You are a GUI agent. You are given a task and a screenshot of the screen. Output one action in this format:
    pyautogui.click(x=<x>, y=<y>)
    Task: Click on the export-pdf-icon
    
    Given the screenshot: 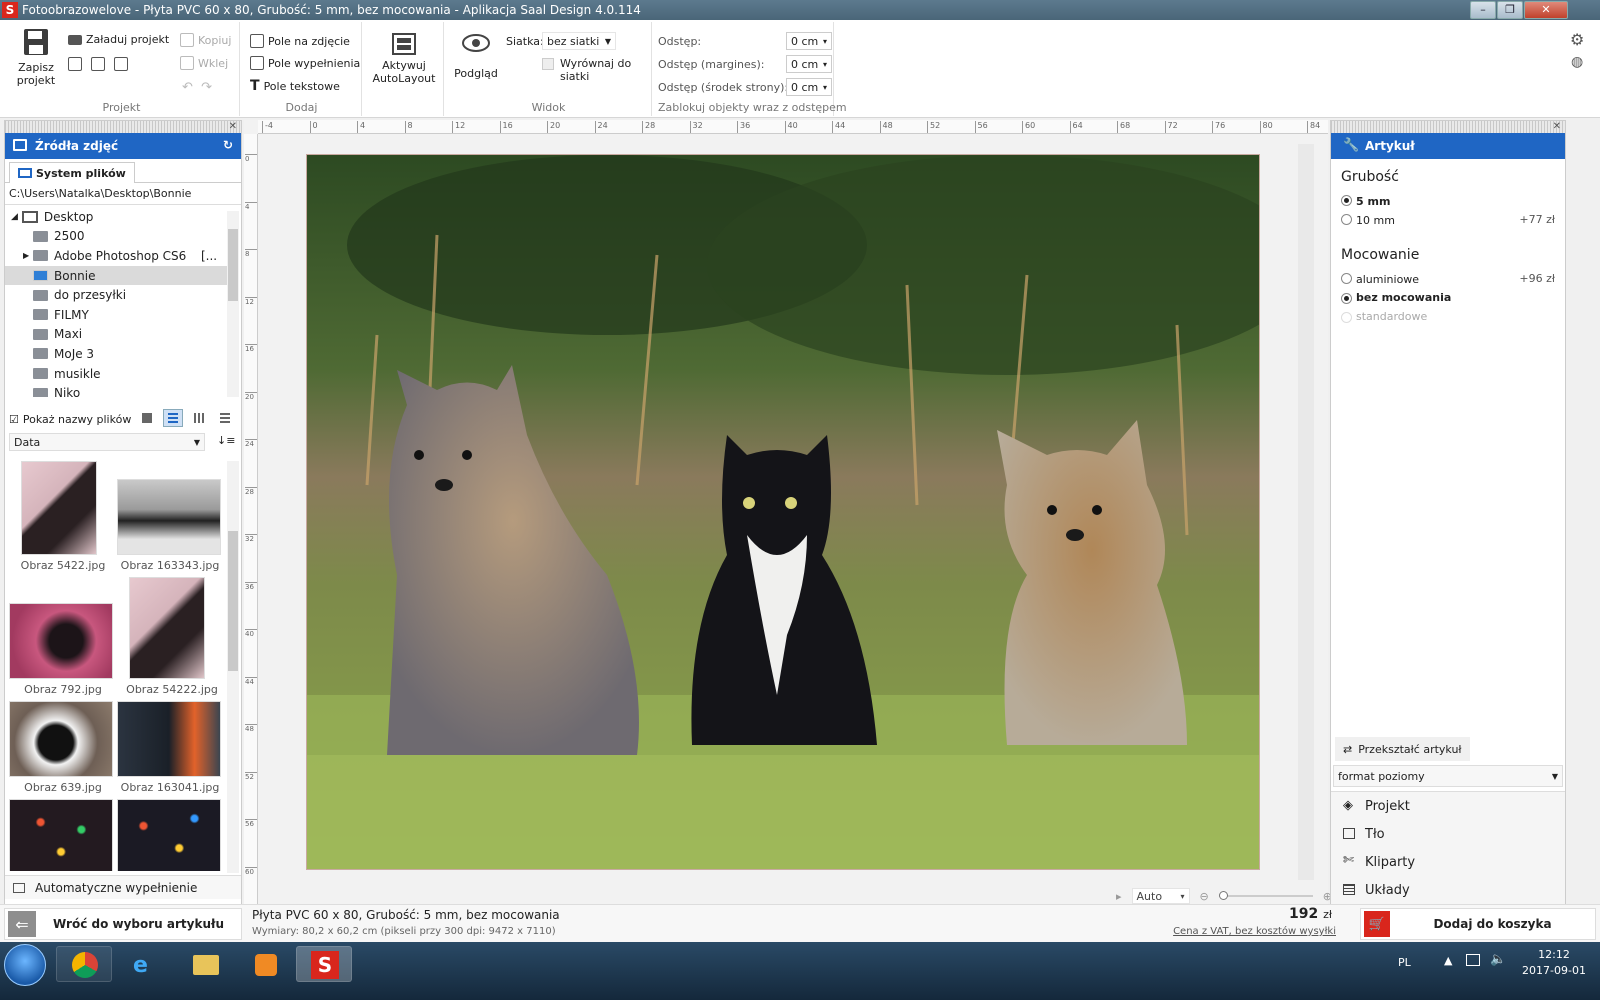 What is the action you would take?
    pyautogui.click(x=98, y=64)
    